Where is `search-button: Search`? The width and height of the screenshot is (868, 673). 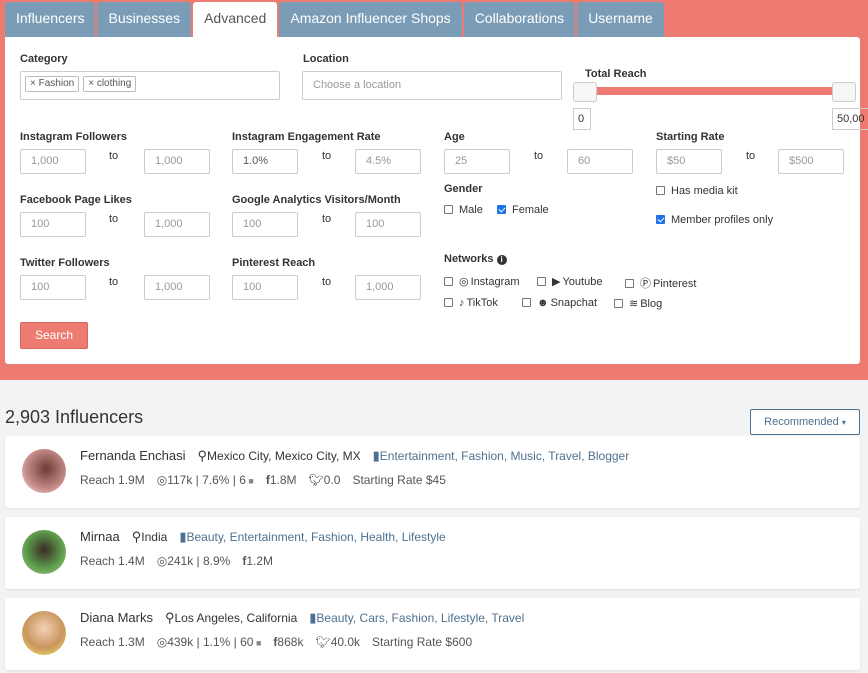 search-button: Search is located at coordinates (54, 335).